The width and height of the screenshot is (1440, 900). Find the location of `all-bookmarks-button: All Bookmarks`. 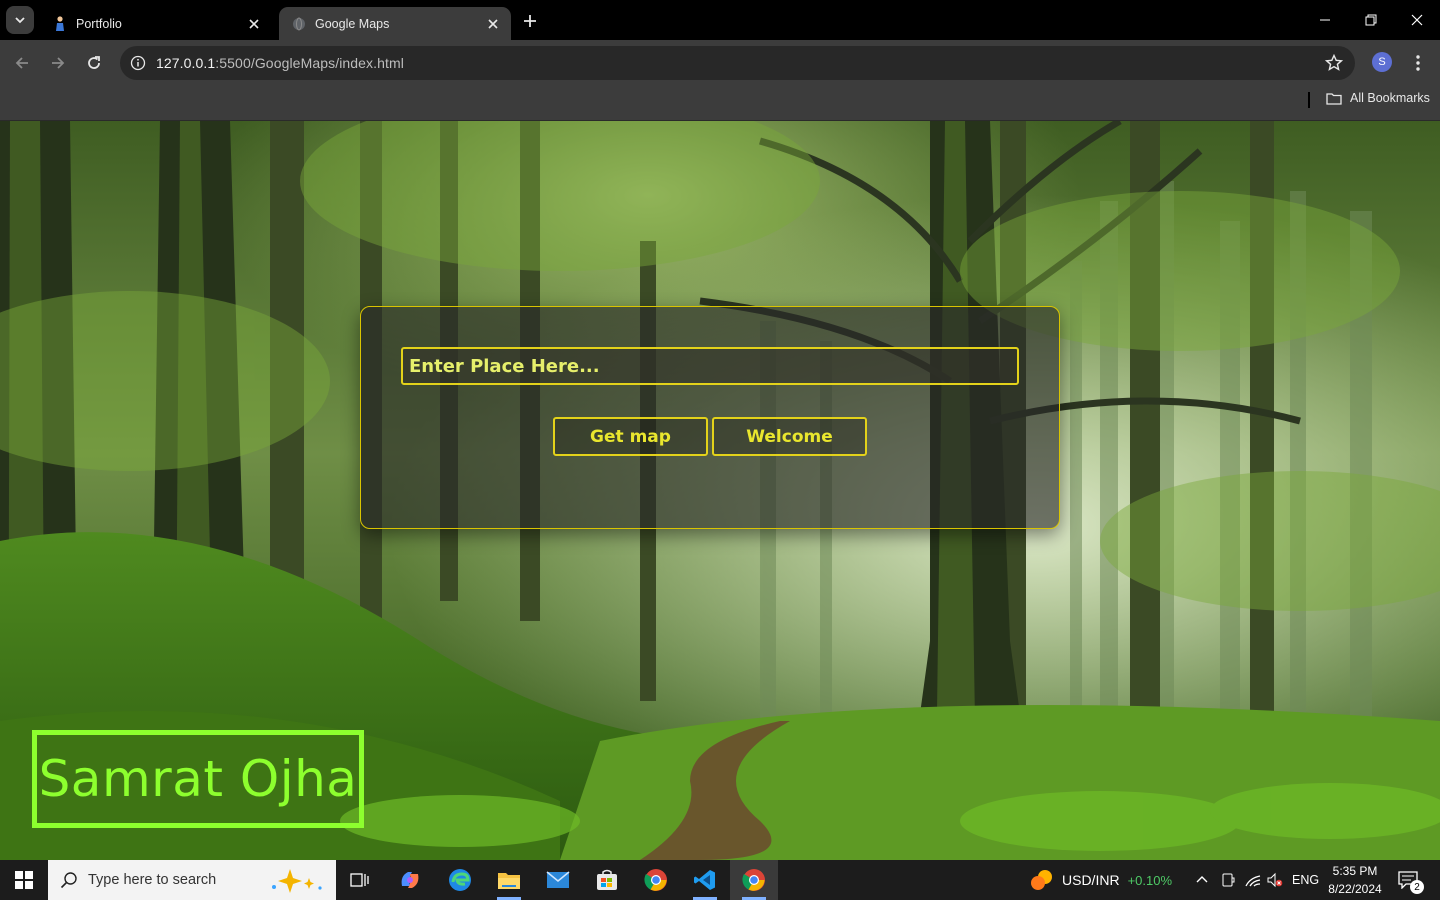

all-bookmarks-button: All Bookmarks is located at coordinates (1378, 98).